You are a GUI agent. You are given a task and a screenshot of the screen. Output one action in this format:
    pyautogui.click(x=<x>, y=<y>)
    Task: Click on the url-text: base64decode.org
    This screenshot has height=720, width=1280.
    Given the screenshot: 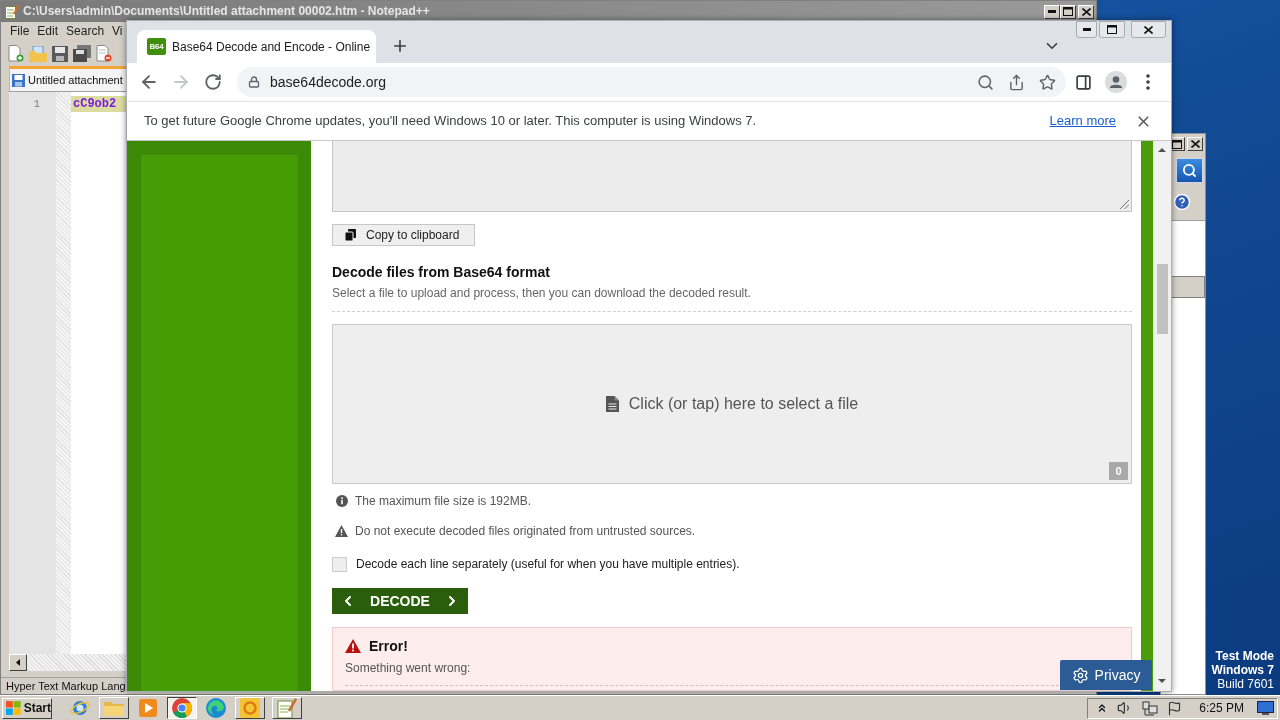 What is the action you would take?
    pyautogui.click(x=328, y=82)
    